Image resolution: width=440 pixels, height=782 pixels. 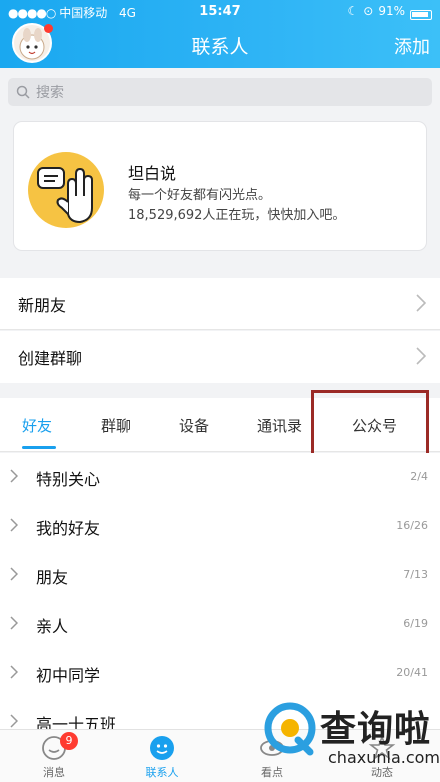 I want to click on lock-rotation-icon: ⊙, so click(x=368, y=11).